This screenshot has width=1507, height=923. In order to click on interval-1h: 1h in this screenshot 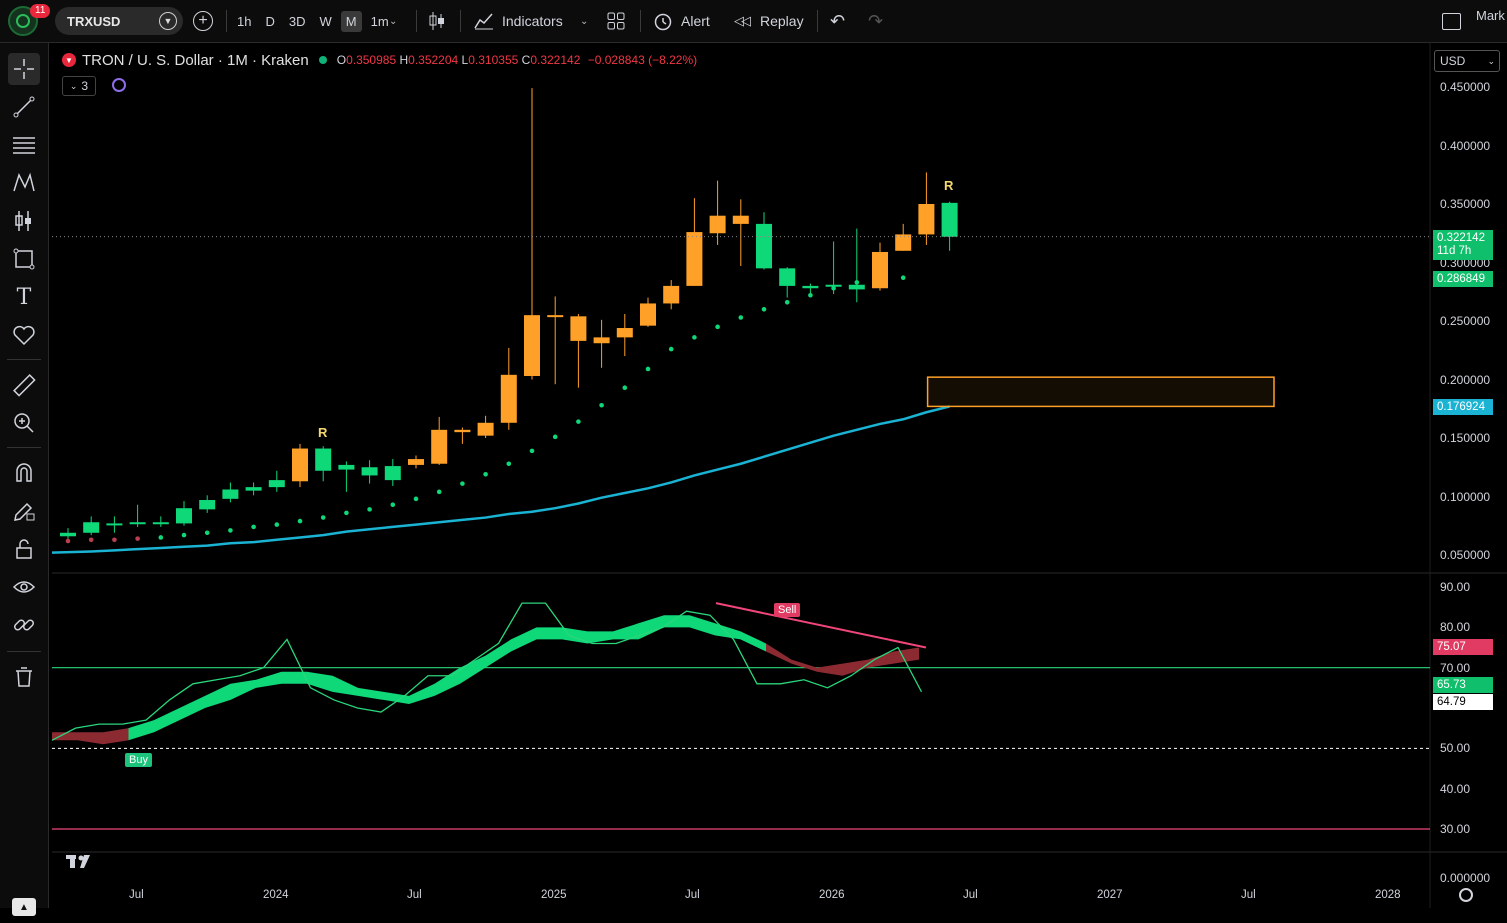, I will do `click(244, 21)`.